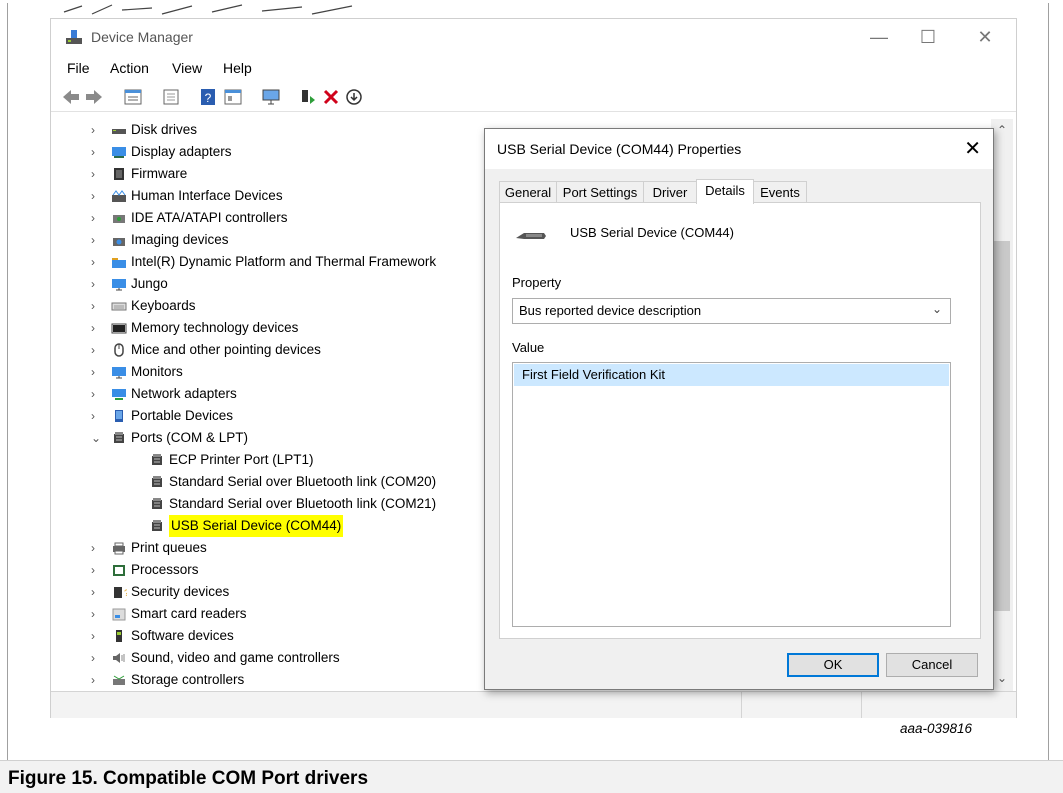 The width and height of the screenshot is (1063, 793). What do you see at coordinates (119, 328) in the screenshot?
I see `memory-icon` at bounding box center [119, 328].